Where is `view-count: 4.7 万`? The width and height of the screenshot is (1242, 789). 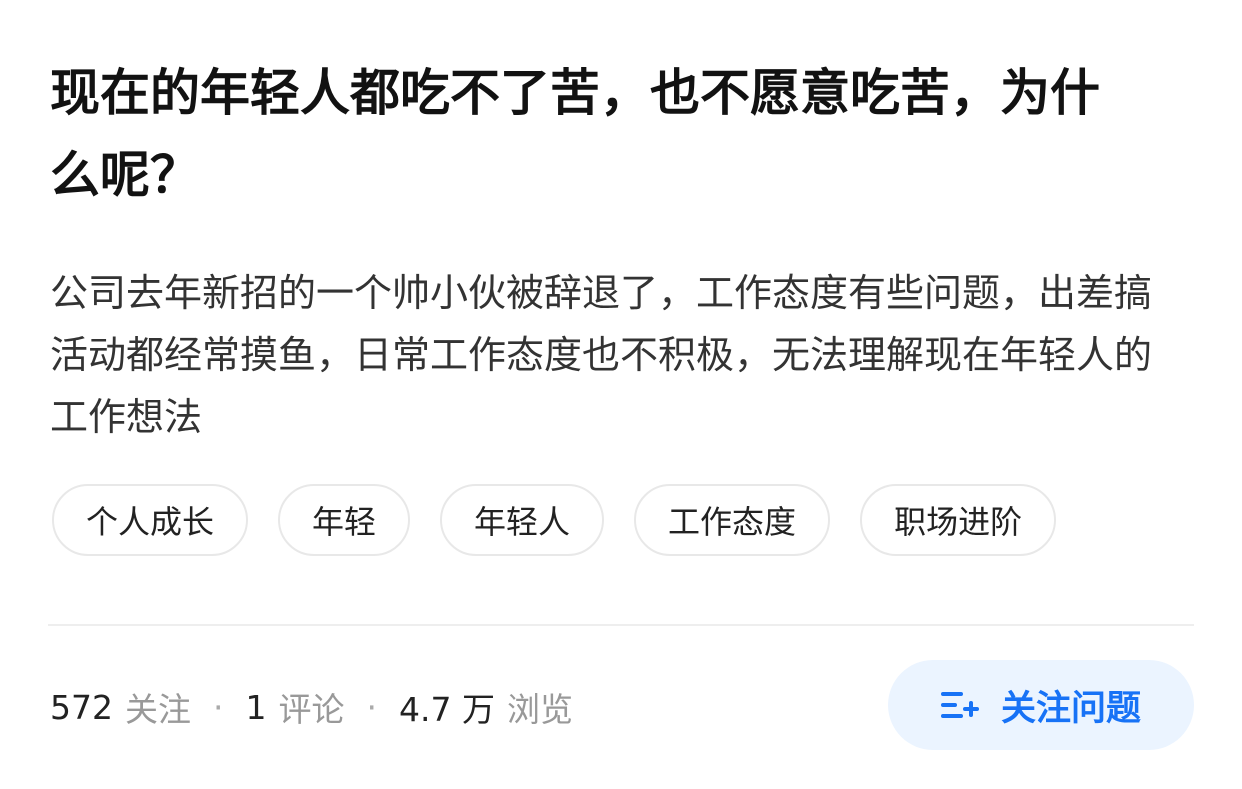
view-count: 4.7 万 is located at coordinates (447, 709).